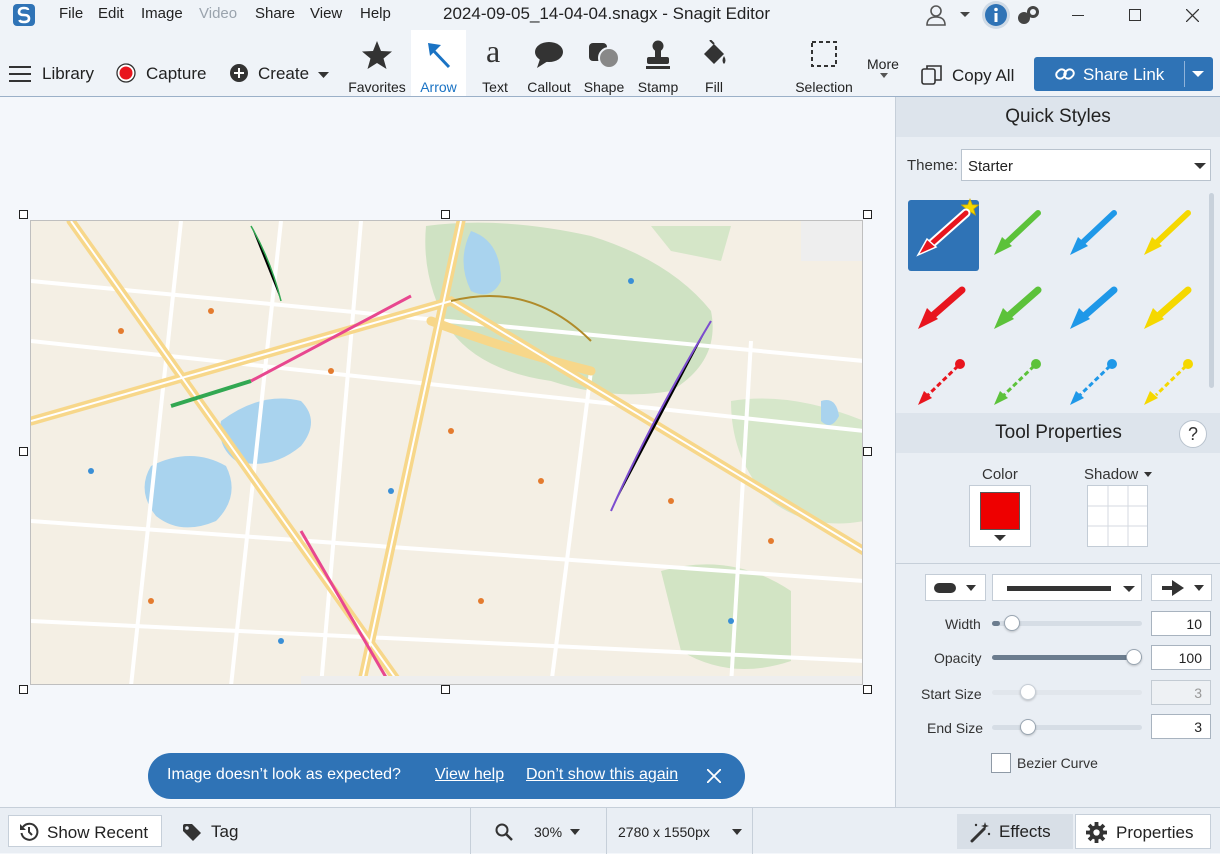 The height and width of the screenshot is (854, 1220). Describe the element at coordinates (1181, 657) in the screenshot. I see `opacity-input: 100` at that location.